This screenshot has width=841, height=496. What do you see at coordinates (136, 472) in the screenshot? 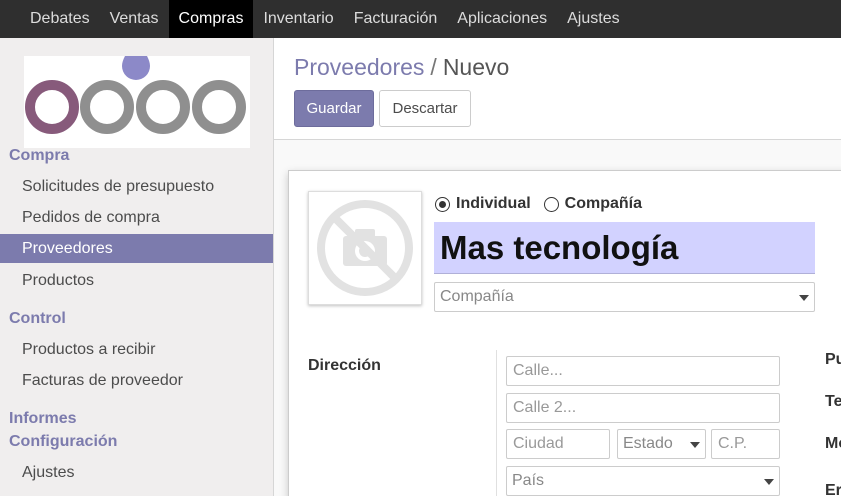
I see `sidebar-item-ajustes: Ajustes` at bounding box center [136, 472].